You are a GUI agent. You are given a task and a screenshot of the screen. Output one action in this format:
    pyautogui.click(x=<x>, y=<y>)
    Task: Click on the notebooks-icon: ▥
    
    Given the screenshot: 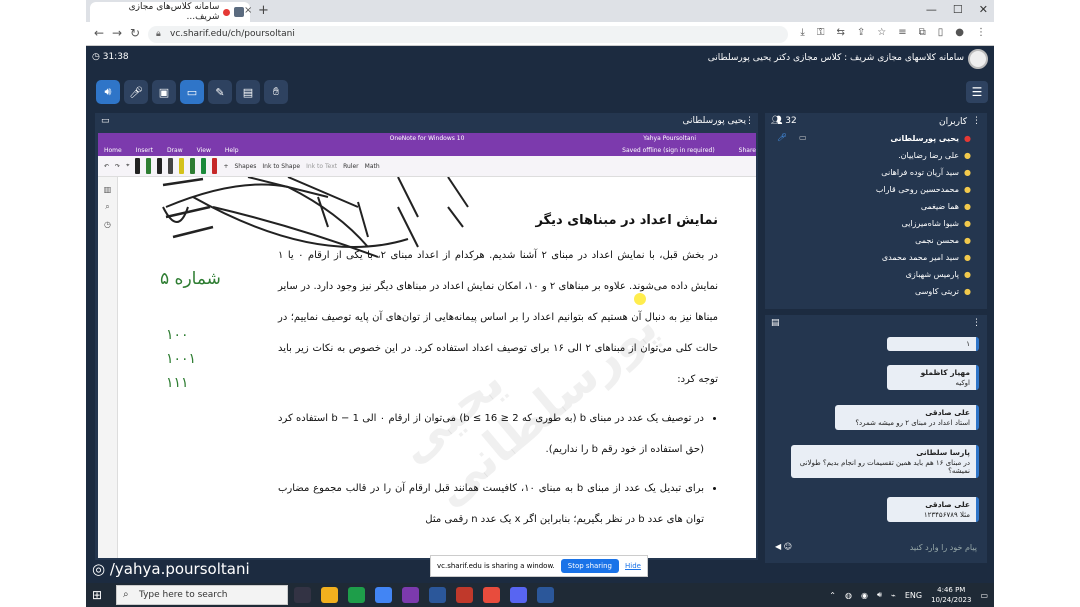 What is the action you would take?
    pyautogui.click(x=107, y=189)
    